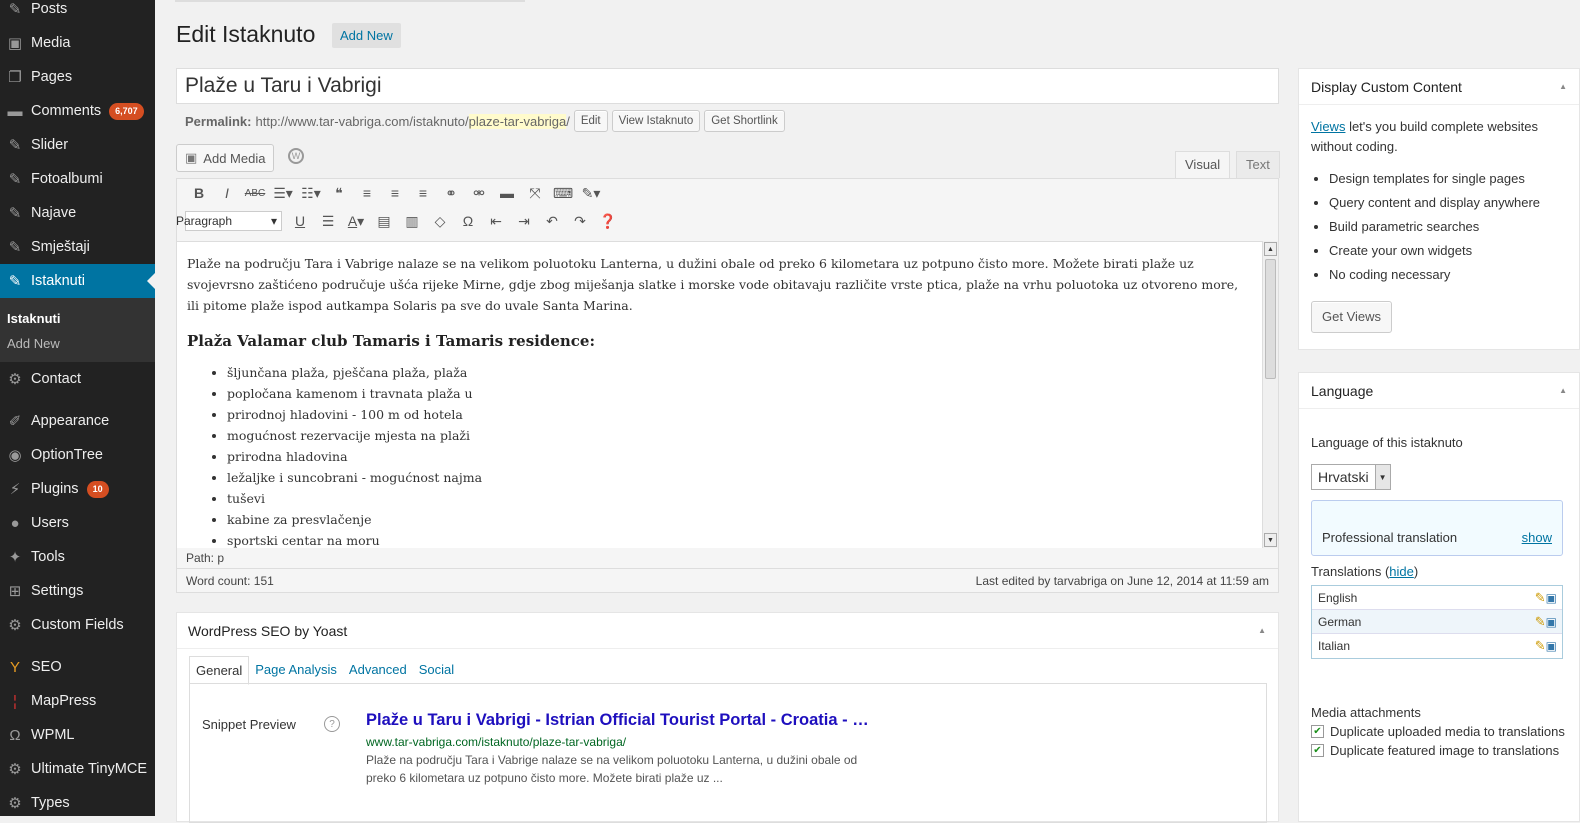 The image size is (1580, 823). Describe the element at coordinates (77, 801) in the screenshot. I see `menu-types: ⚙ Types` at that location.